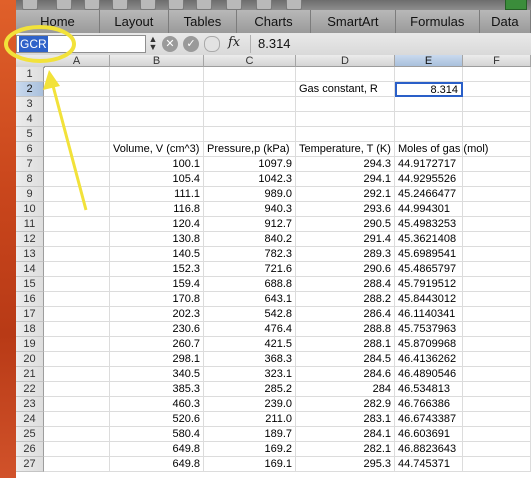  What do you see at coordinates (30, 254) in the screenshot?
I see `row-header-13: 13` at bounding box center [30, 254].